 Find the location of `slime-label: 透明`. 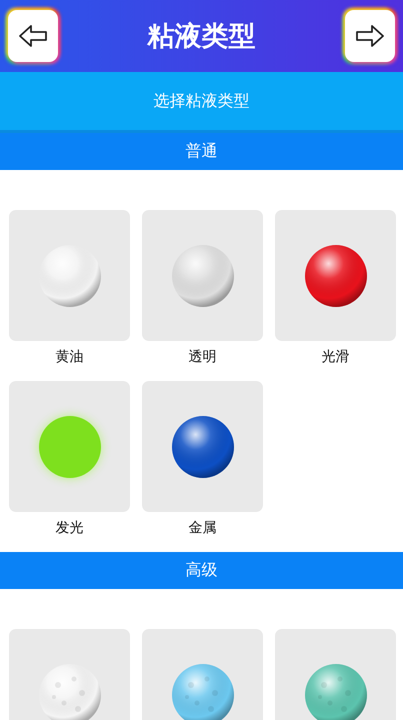

slime-label: 透明 is located at coordinates (202, 357).